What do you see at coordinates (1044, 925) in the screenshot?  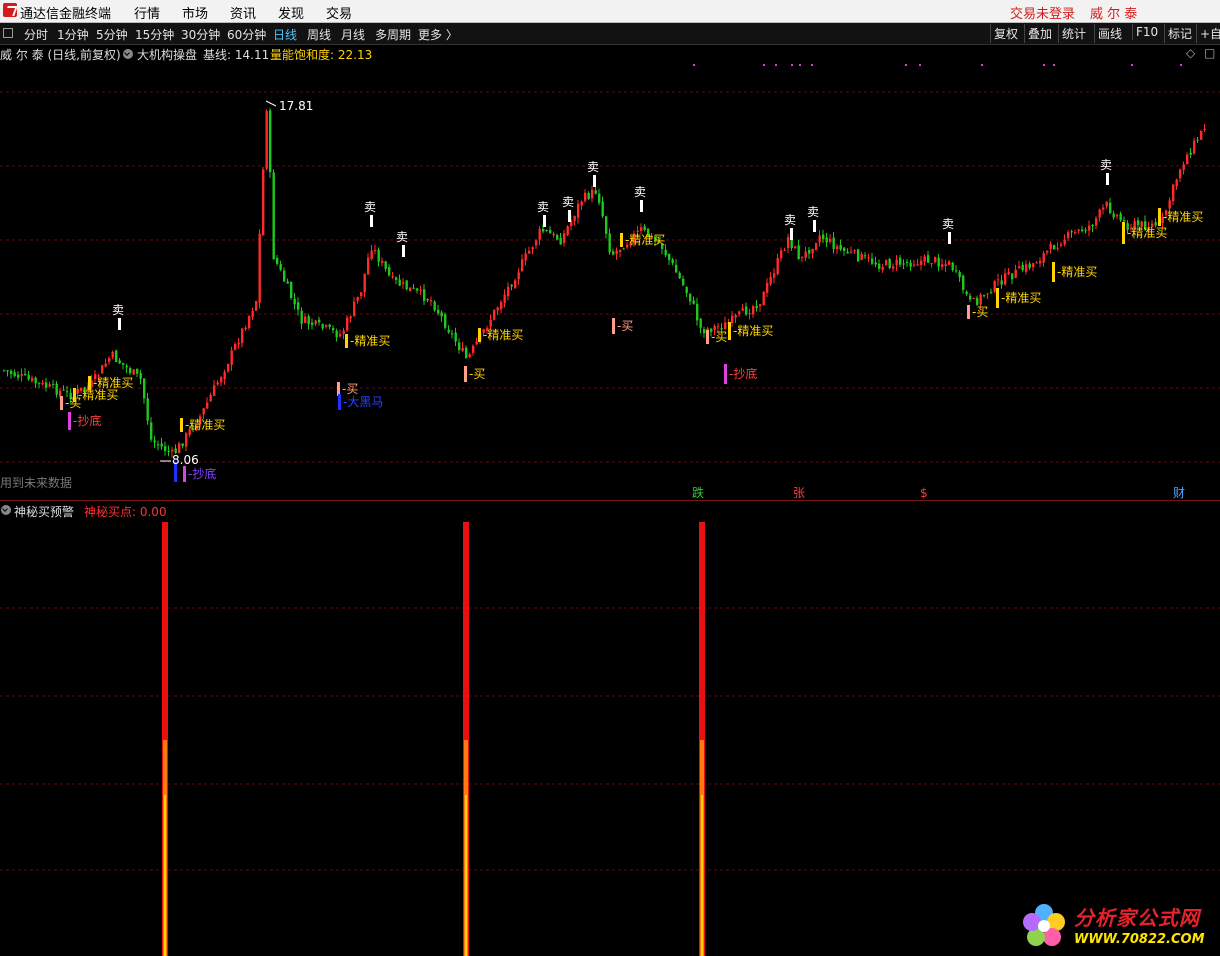 I see `flower-logo-icon` at bounding box center [1044, 925].